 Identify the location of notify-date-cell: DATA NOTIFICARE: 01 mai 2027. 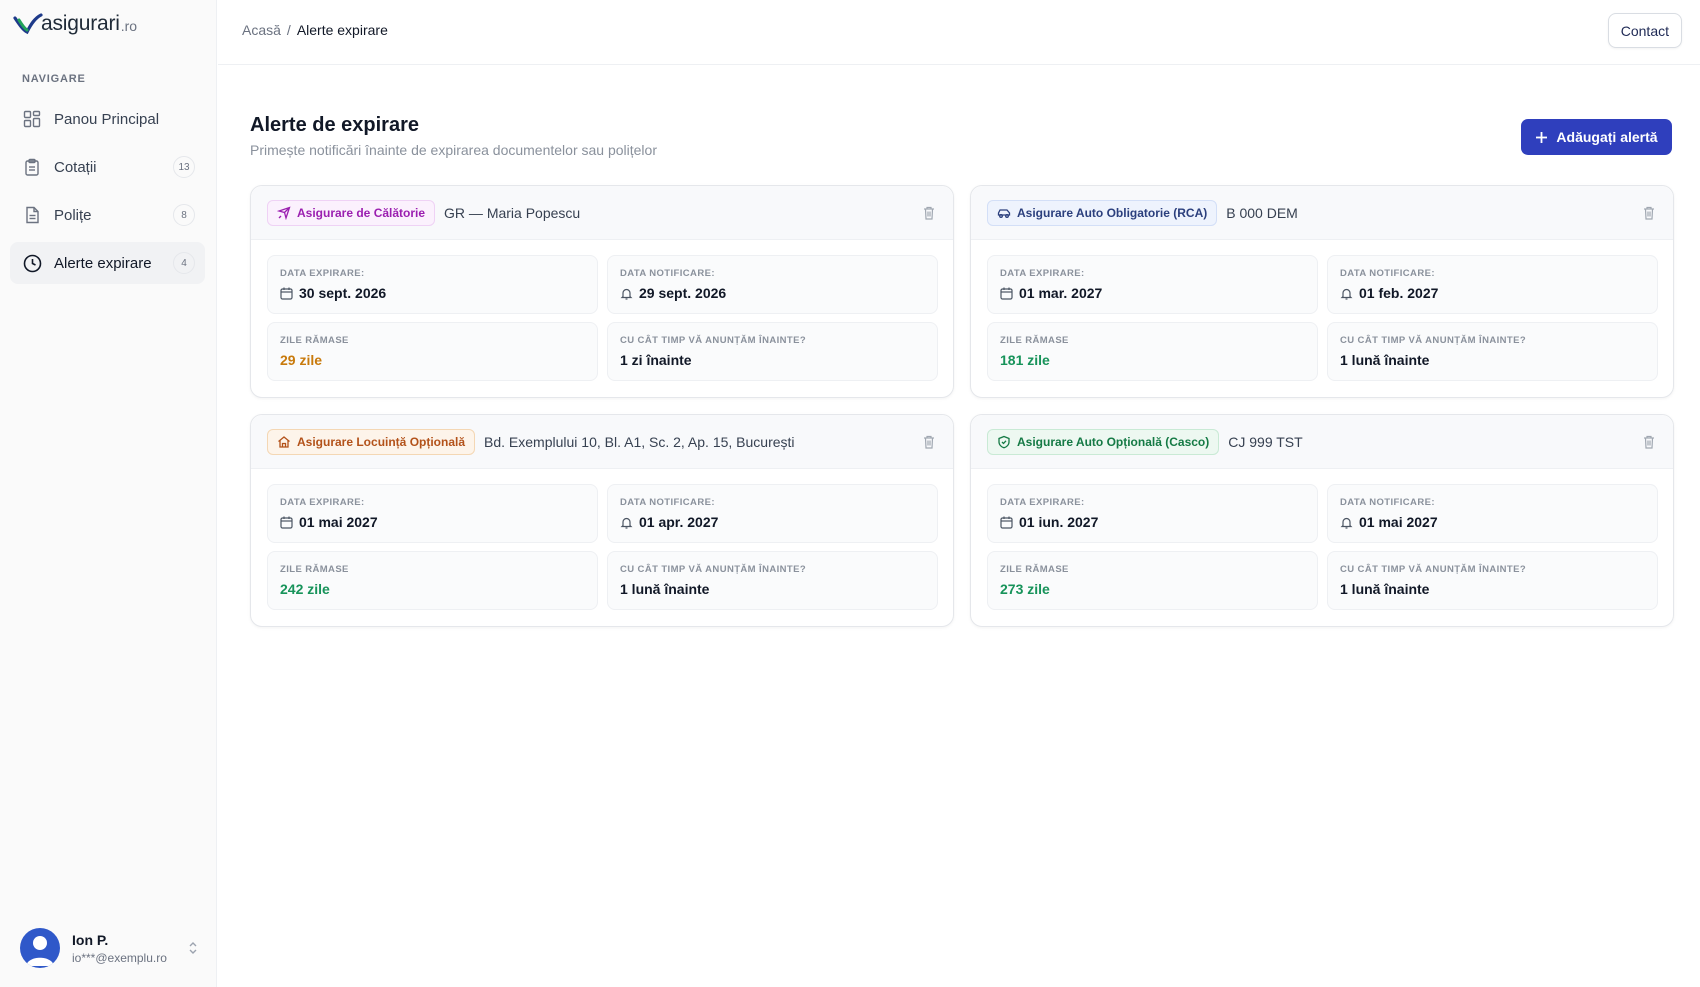
(1492, 513).